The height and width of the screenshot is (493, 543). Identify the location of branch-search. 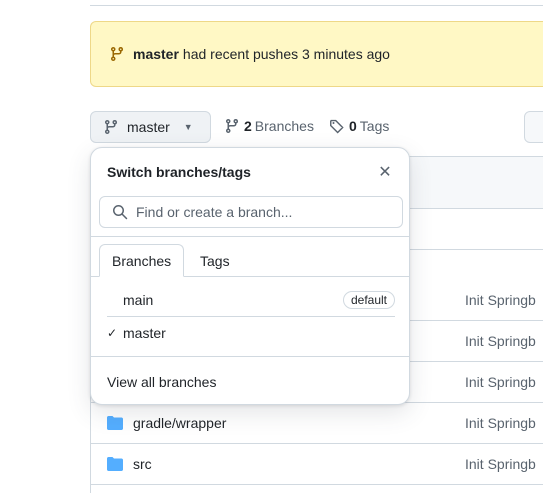
(251, 212).